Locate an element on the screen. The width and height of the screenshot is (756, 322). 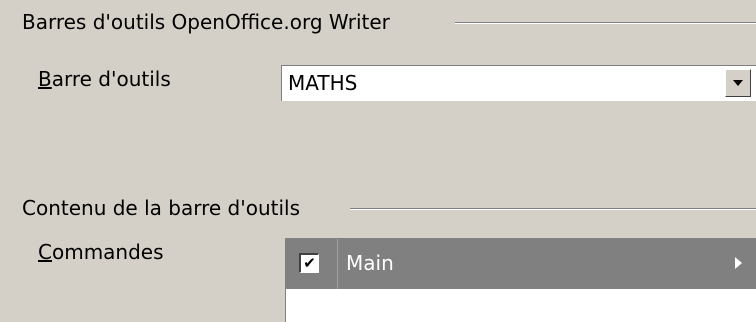
toolbar-select-dropdown-button is located at coordinates (738, 83).